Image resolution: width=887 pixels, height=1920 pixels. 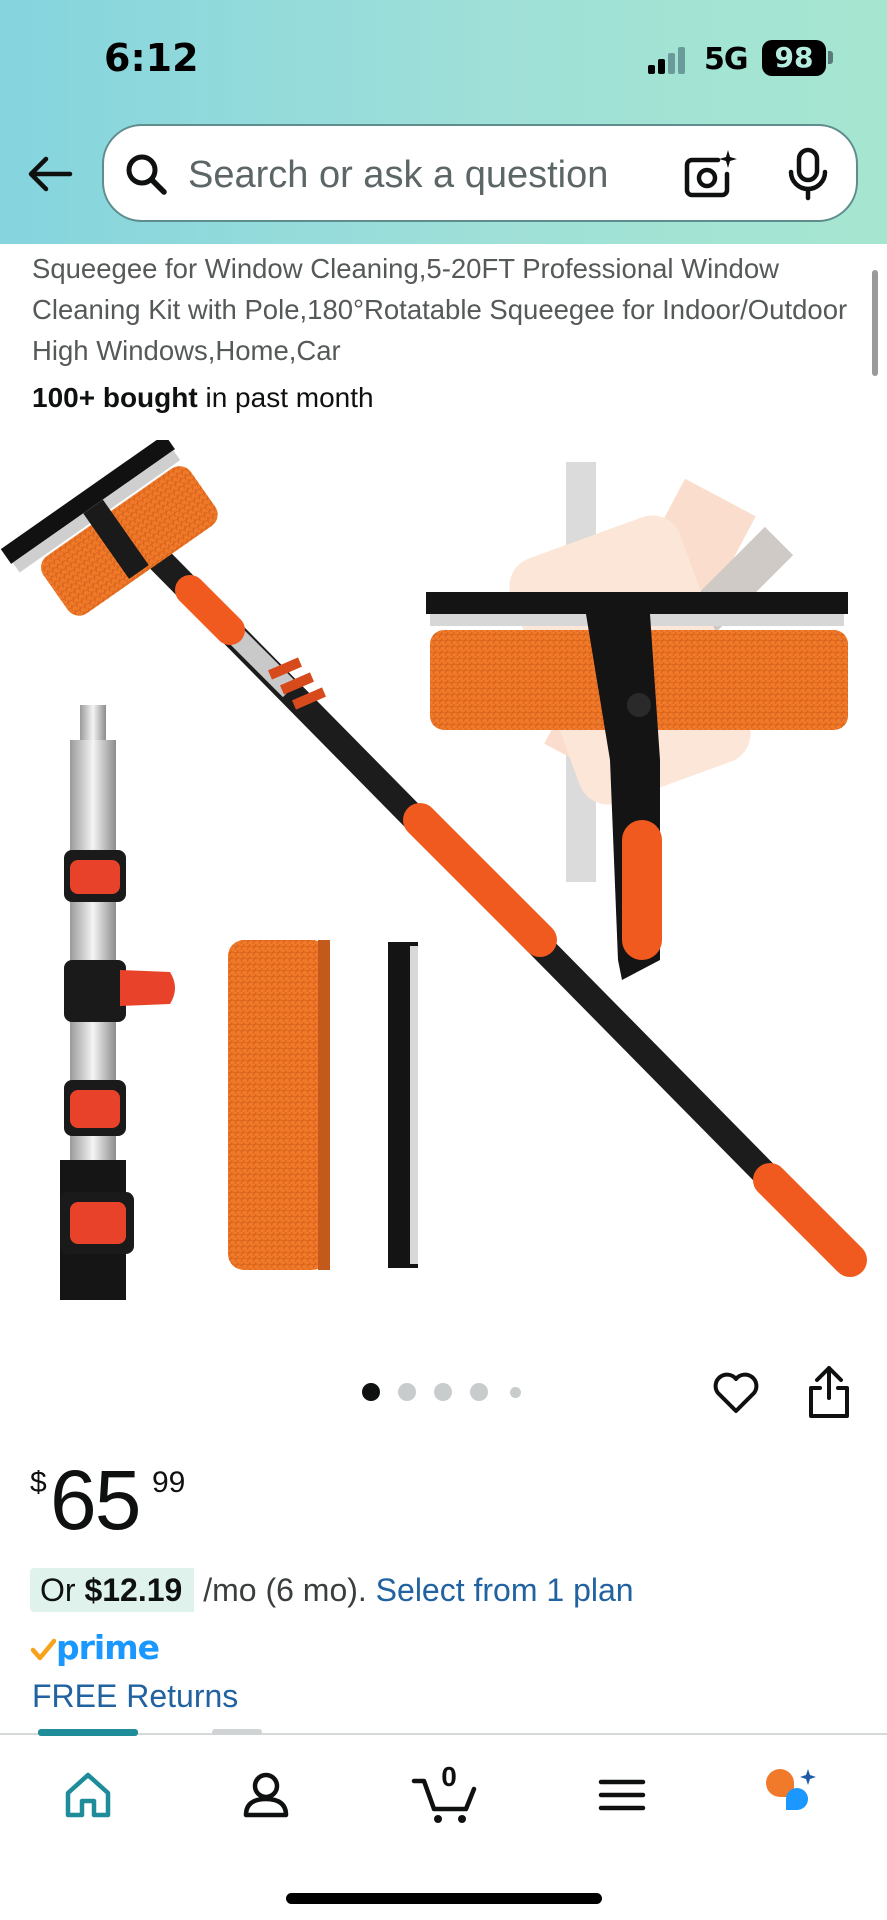 I want to click on installment-pill: Or $12.19, so click(x=112, y=1590).